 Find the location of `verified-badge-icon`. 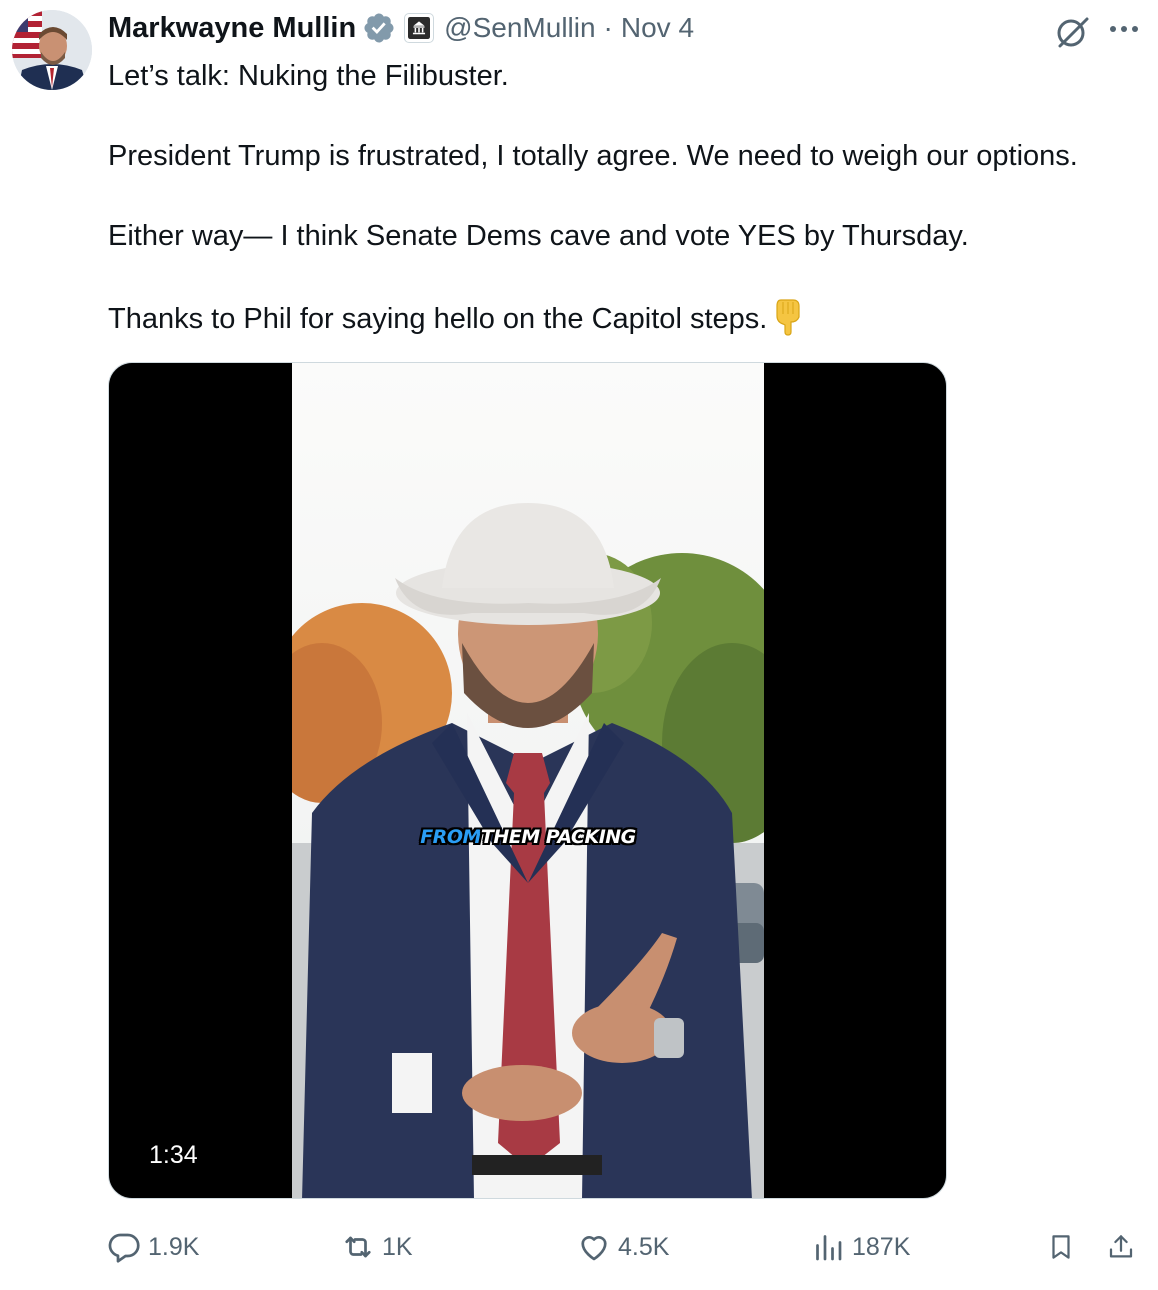

verified-badge-icon is located at coordinates (379, 28).